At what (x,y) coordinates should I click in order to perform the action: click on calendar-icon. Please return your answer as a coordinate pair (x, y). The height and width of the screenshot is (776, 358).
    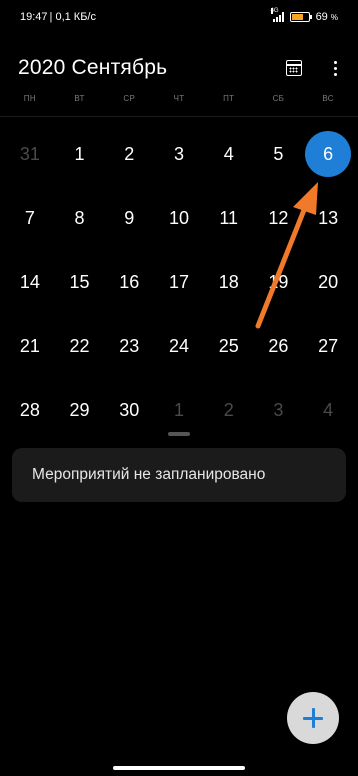
    Looking at the image, I should click on (294, 68).